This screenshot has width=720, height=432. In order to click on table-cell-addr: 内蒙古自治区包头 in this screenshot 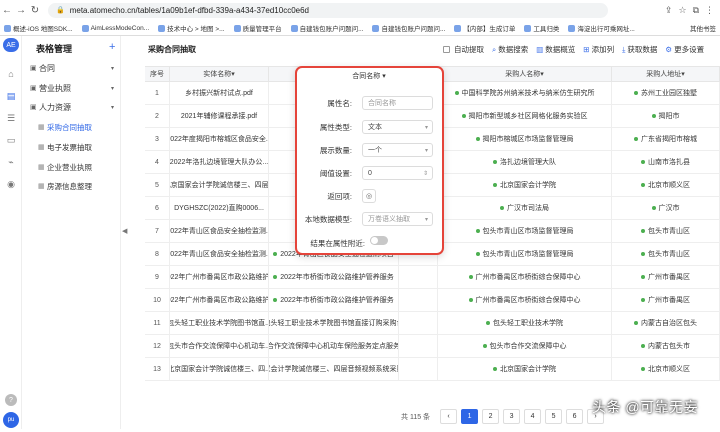, I will do `click(666, 323)`.